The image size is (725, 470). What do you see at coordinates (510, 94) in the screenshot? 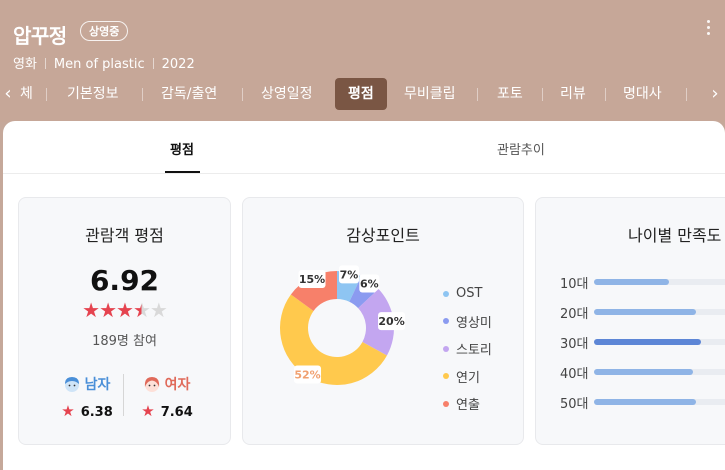
I see `tab-photo: 포토` at bounding box center [510, 94].